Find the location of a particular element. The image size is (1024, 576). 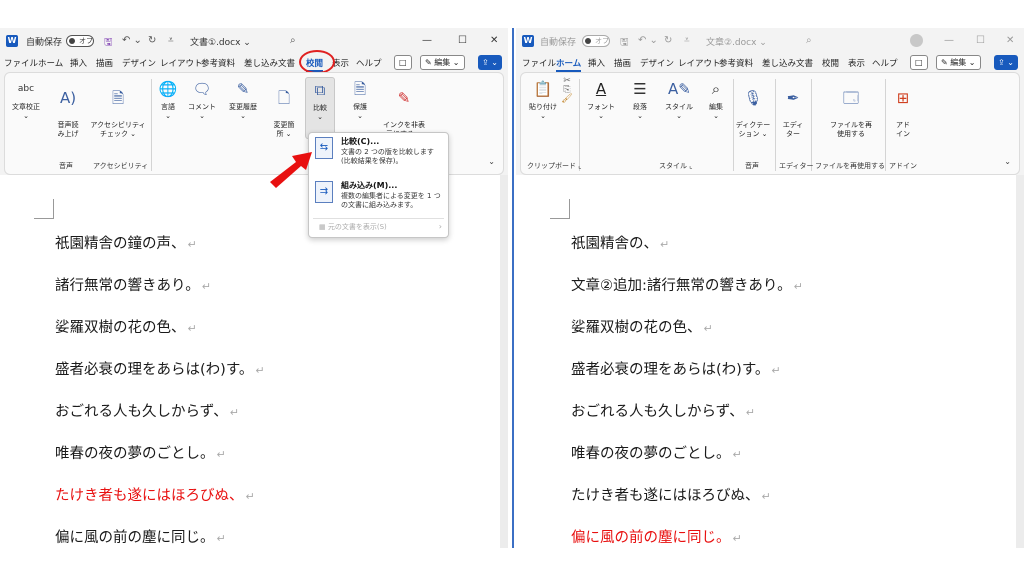

bottom-margin is located at coordinates (512, 562).